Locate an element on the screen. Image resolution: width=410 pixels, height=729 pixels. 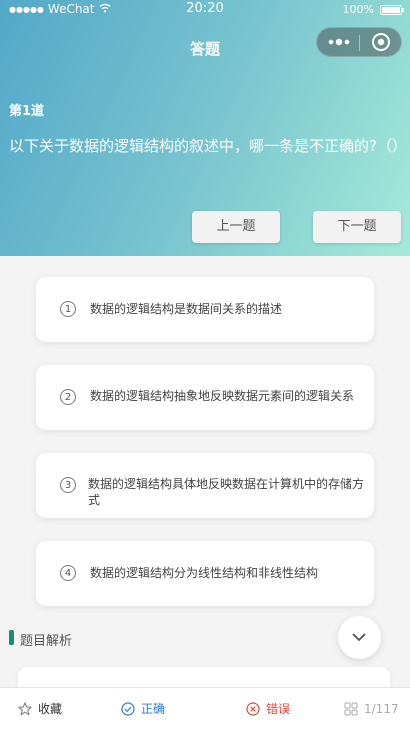
wrong-count: 错误 is located at coordinates (268, 708).